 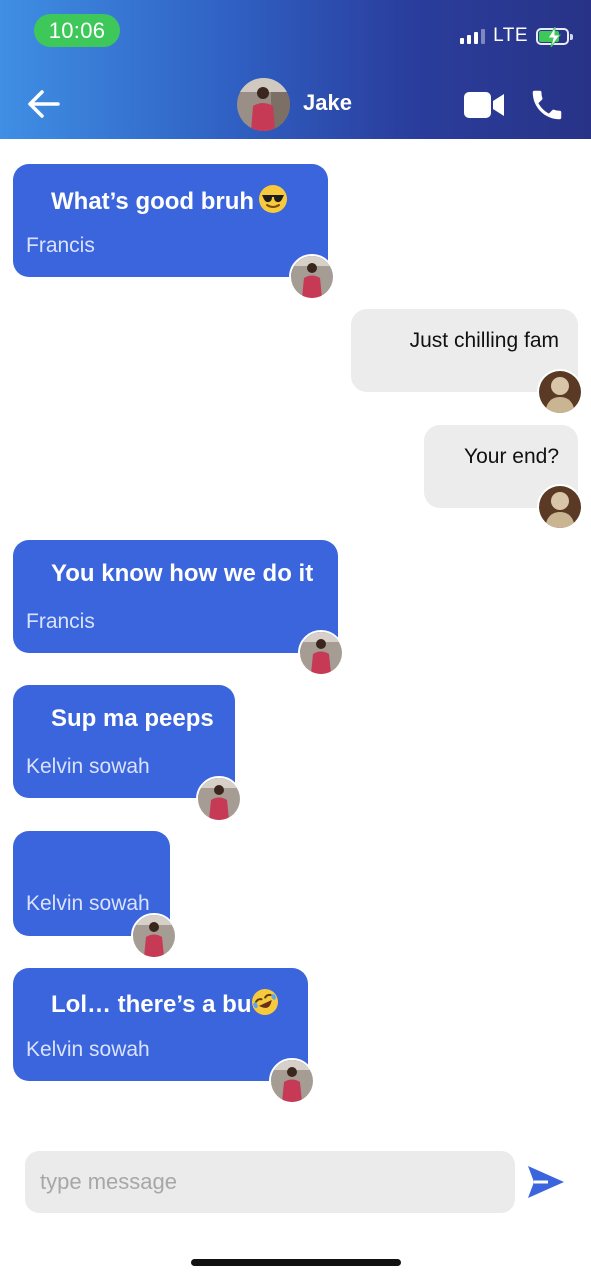 I want to click on status-indicators: LTE, so click(x=516, y=36).